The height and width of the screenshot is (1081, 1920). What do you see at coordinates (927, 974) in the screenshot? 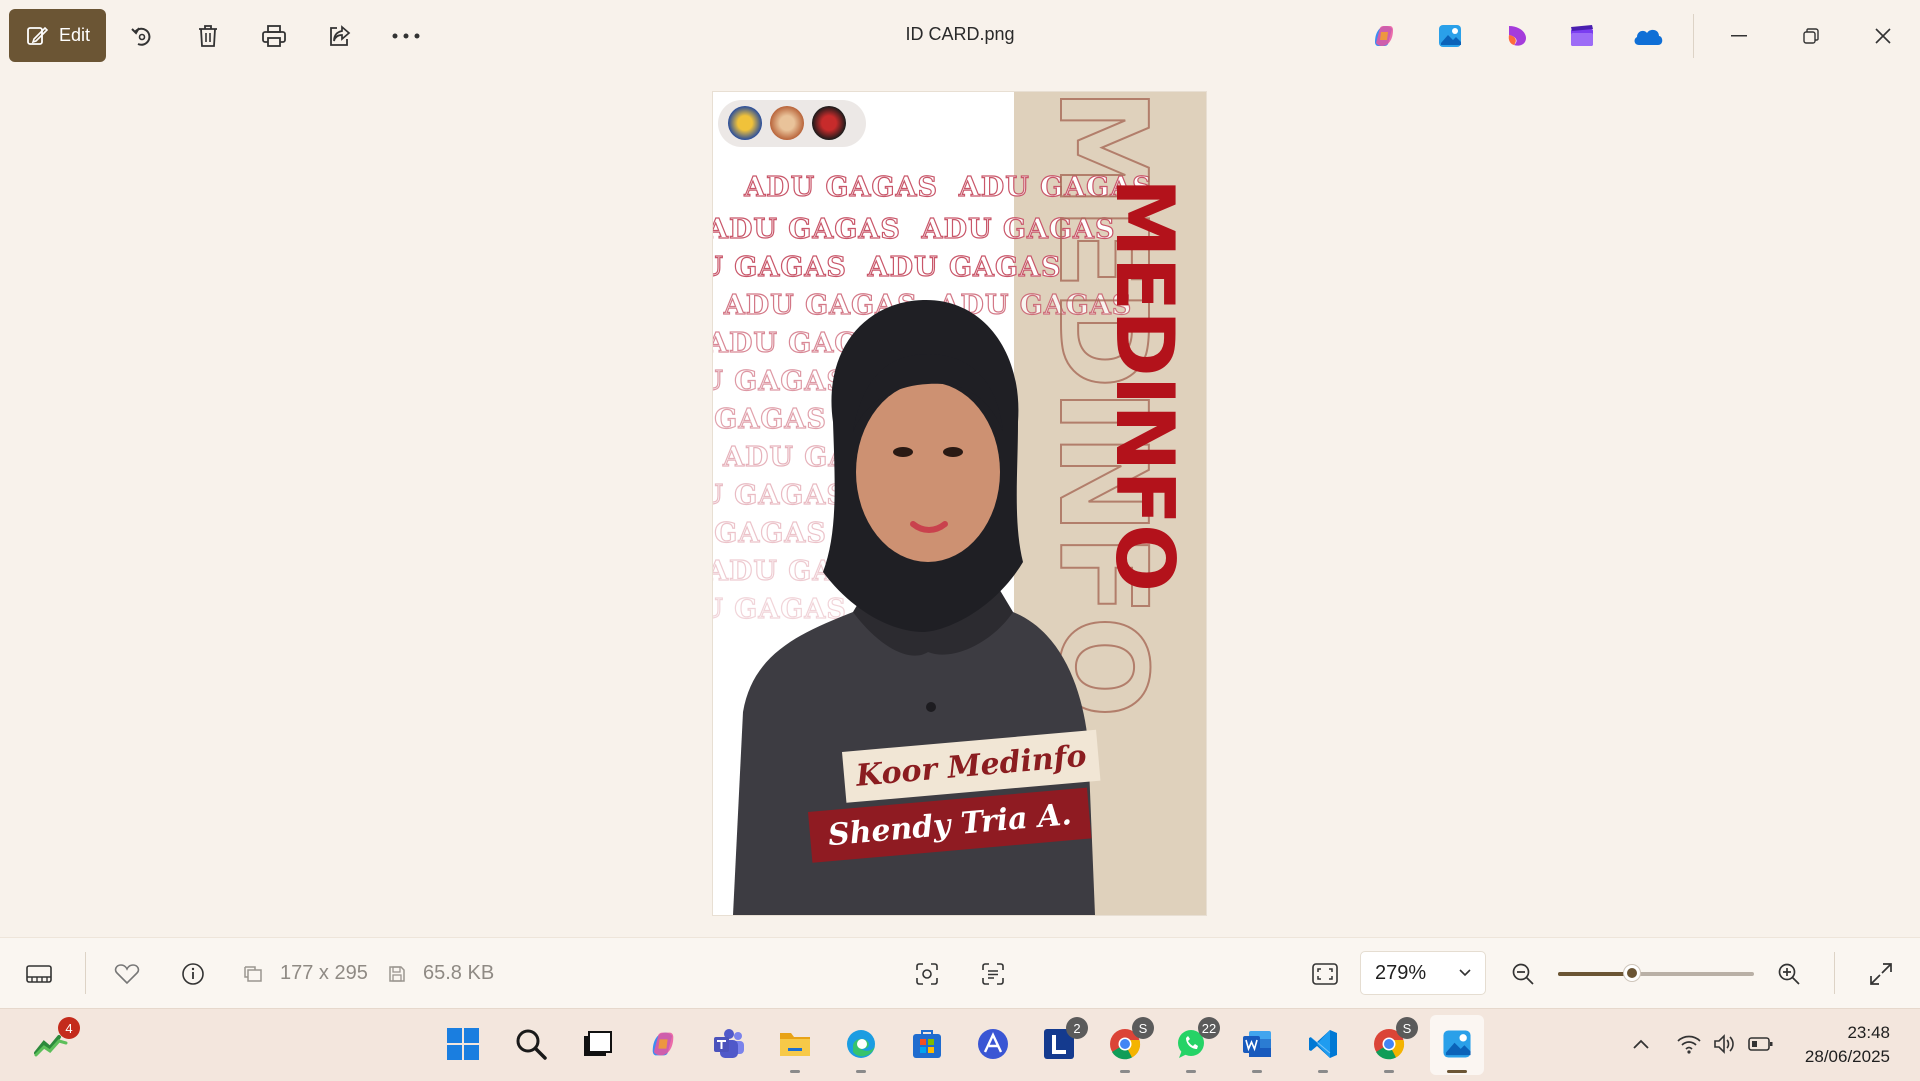
I see `visual-search-icon` at bounding box center [927, 974].